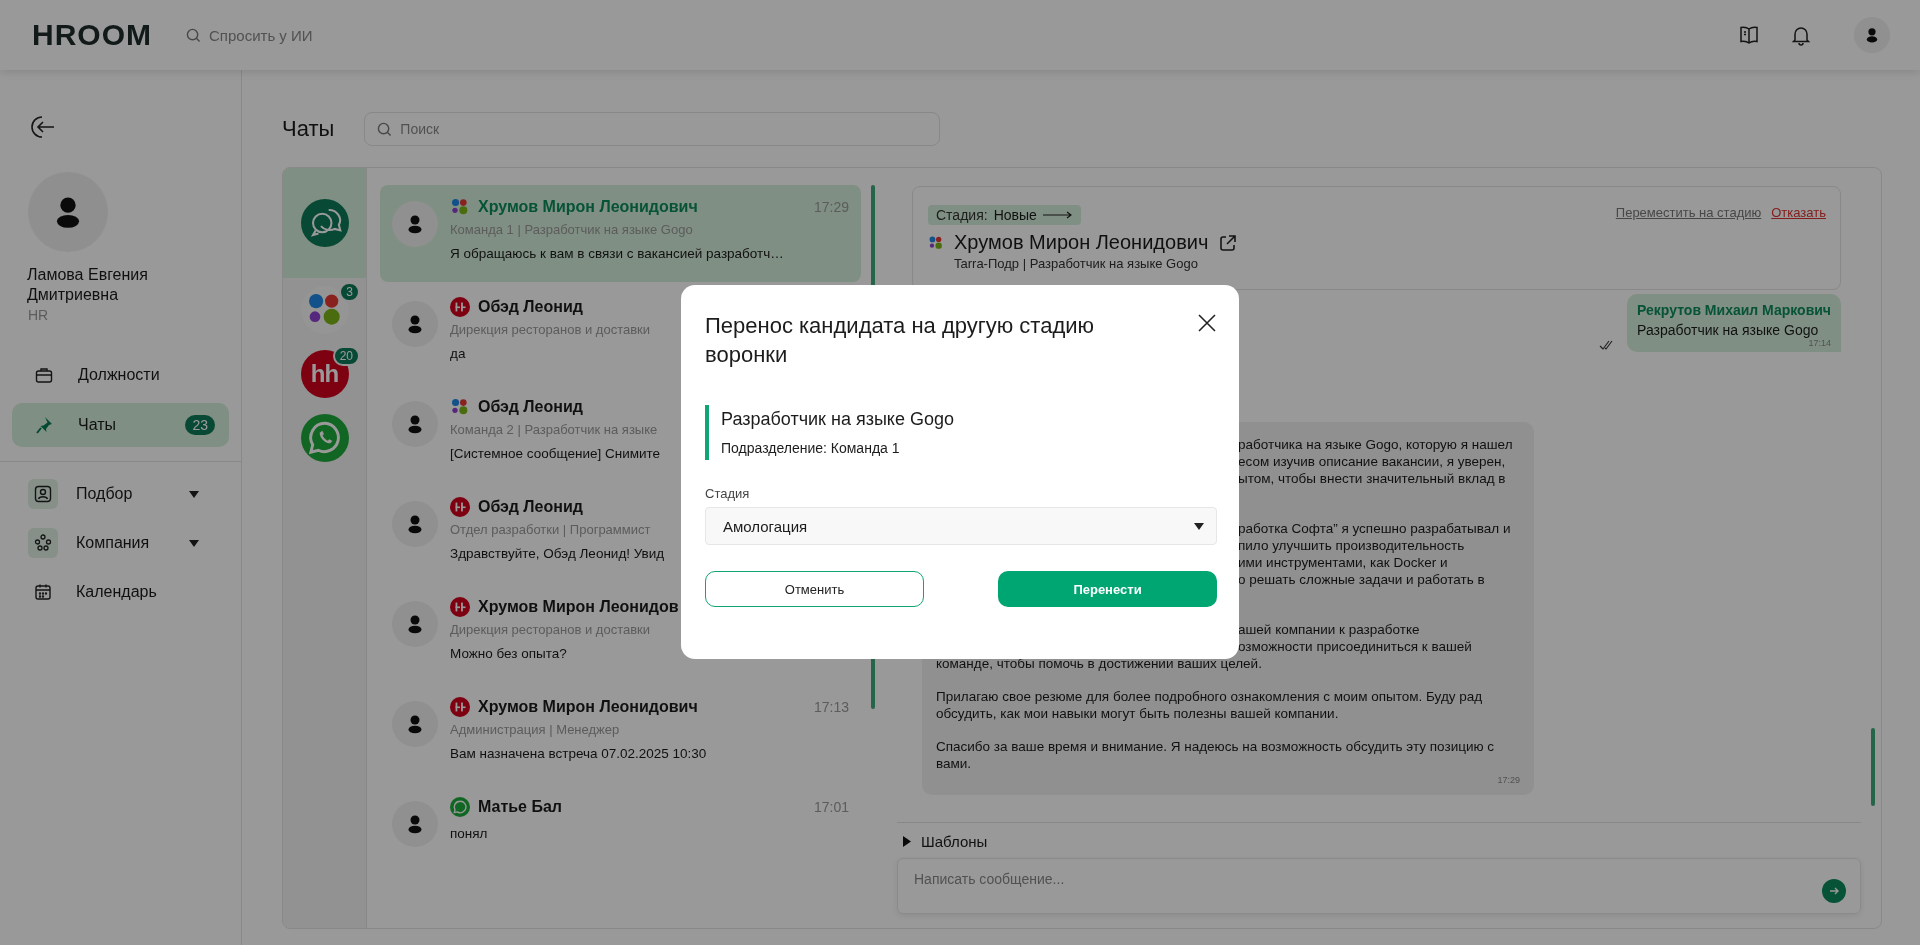  Describe the element at coordinates (39, 315) in the screenshot. I see `user-role: HR` at that location.